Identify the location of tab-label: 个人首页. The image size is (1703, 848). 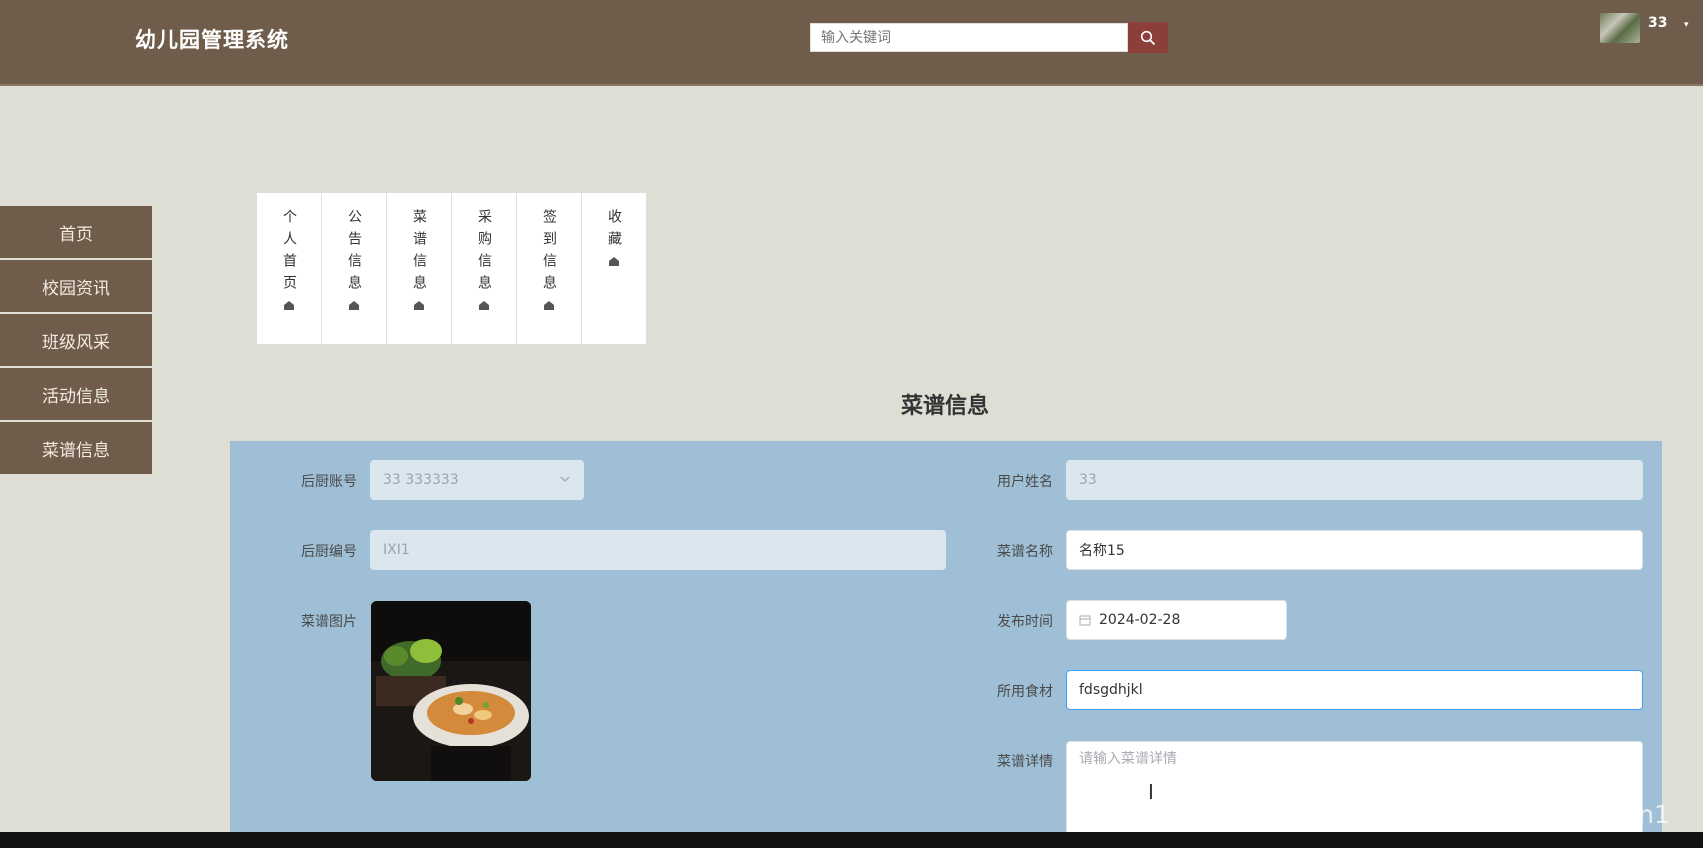
(289, 253).